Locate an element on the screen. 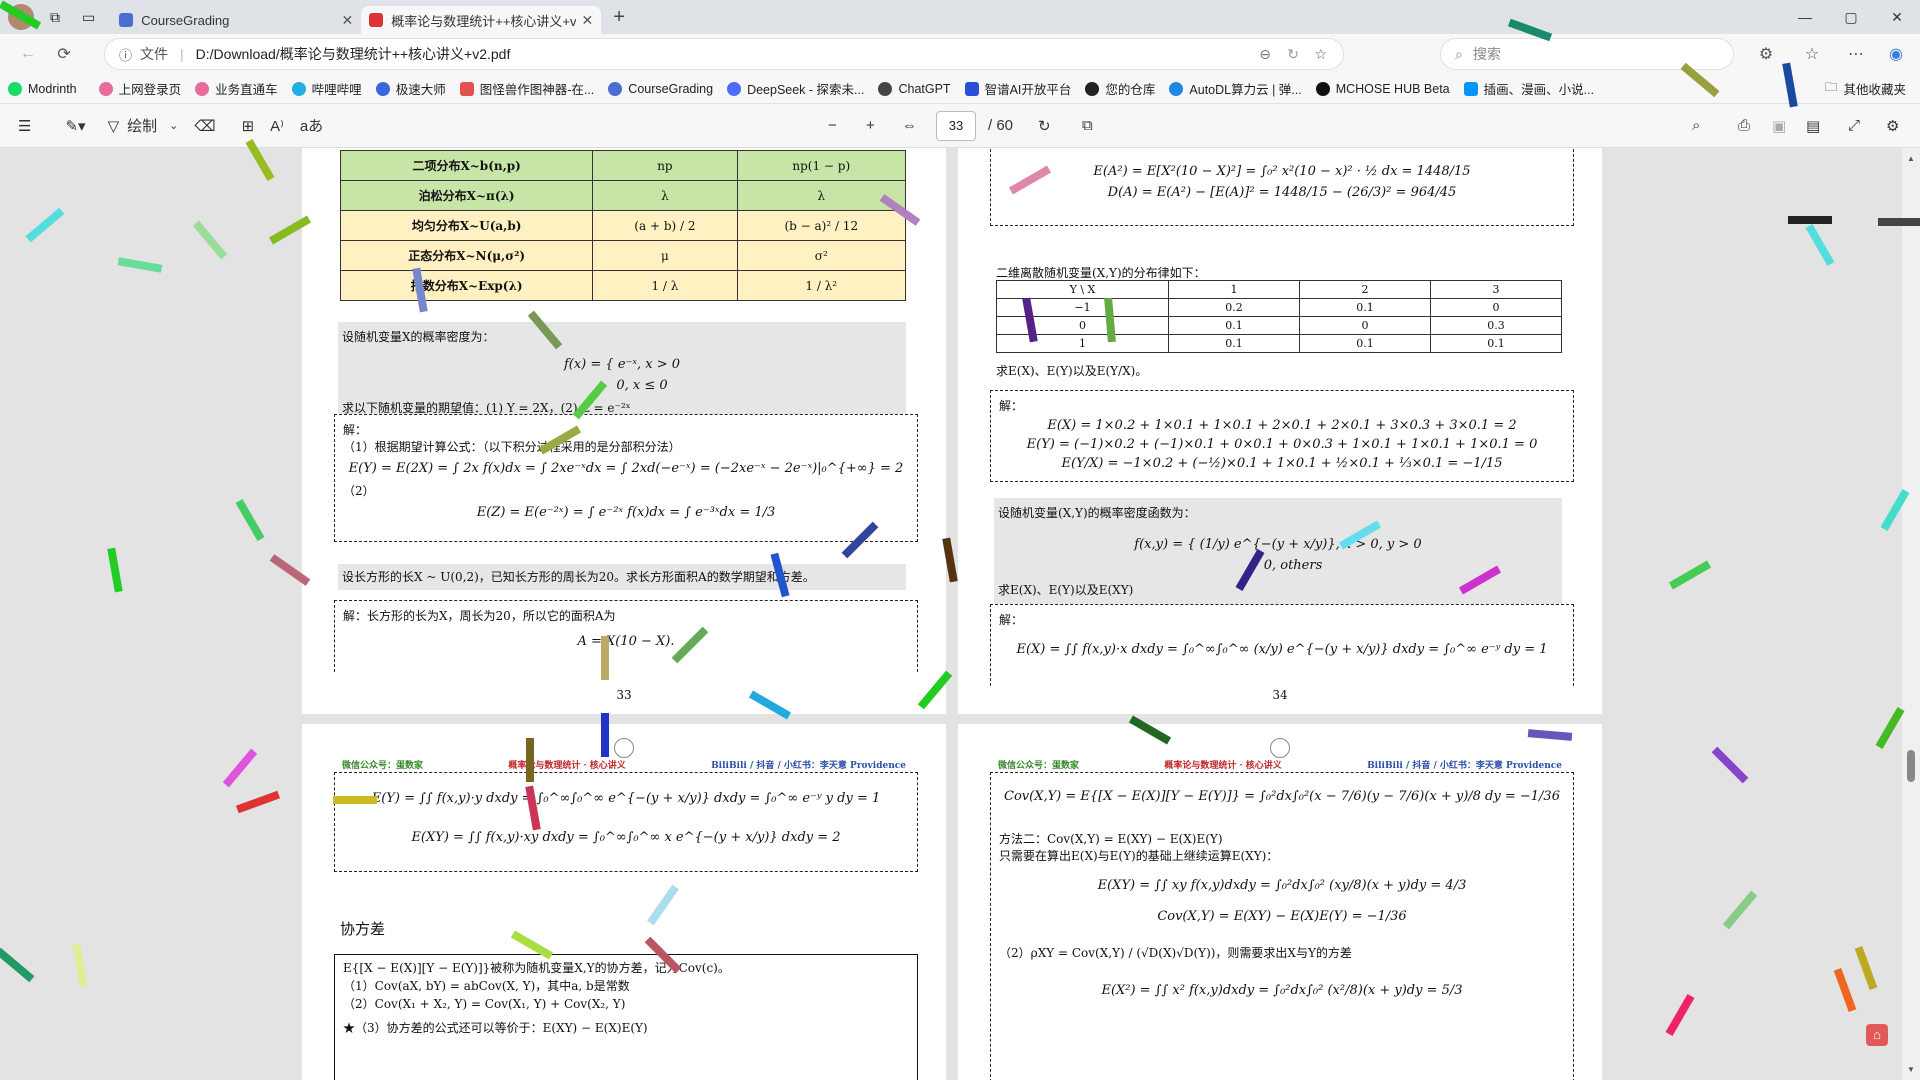 The image size is (1920, 1080). table-cell: 指数分布X~Exp(λ) is located at coordinates (466, 285).